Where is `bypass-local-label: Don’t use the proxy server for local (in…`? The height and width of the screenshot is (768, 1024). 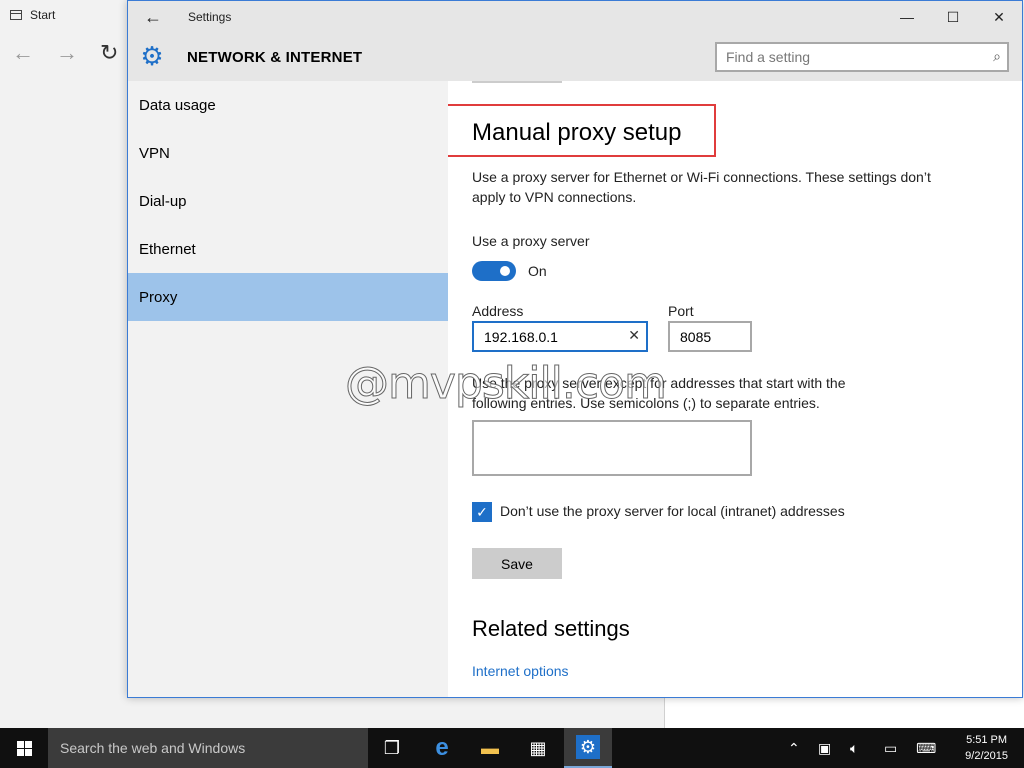 bypass-local-label: Don’t use the proxy server for local (in… is located at coordinates (672, 511).